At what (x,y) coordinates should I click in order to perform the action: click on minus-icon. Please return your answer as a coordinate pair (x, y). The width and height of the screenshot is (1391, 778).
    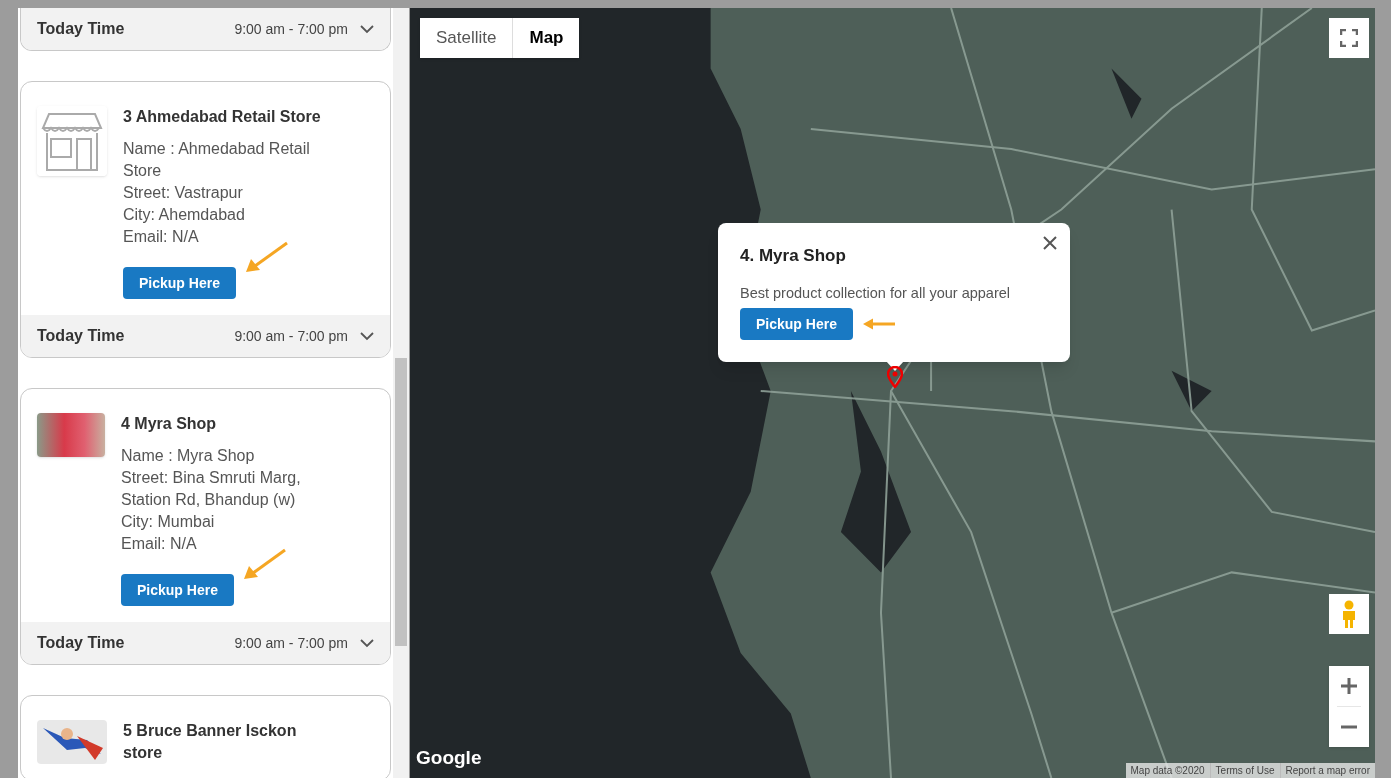
    Looking at the image, I should click on (1349, 727).